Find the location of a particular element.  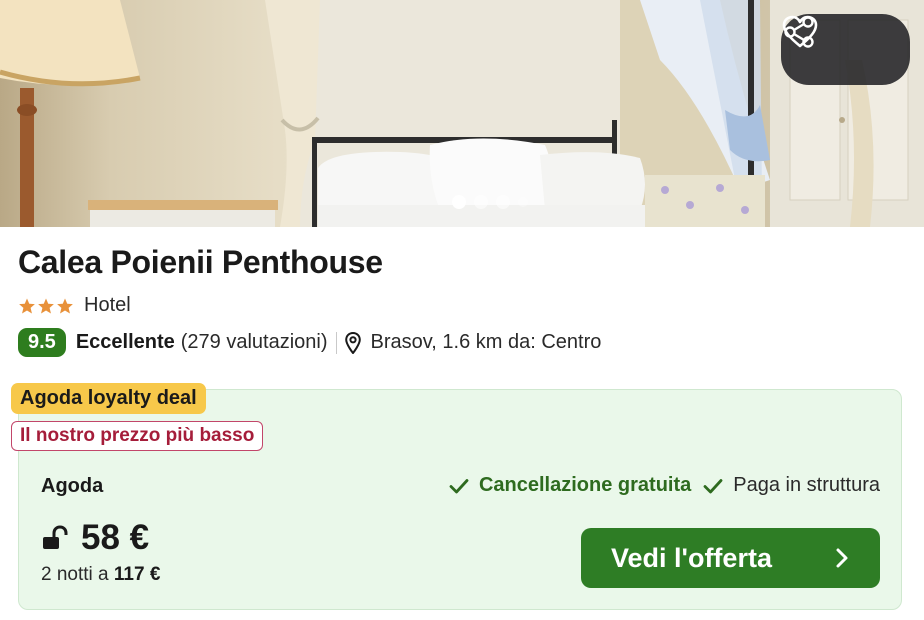

review-count: (279 valutazioni) is located at coordinates (254, 342).